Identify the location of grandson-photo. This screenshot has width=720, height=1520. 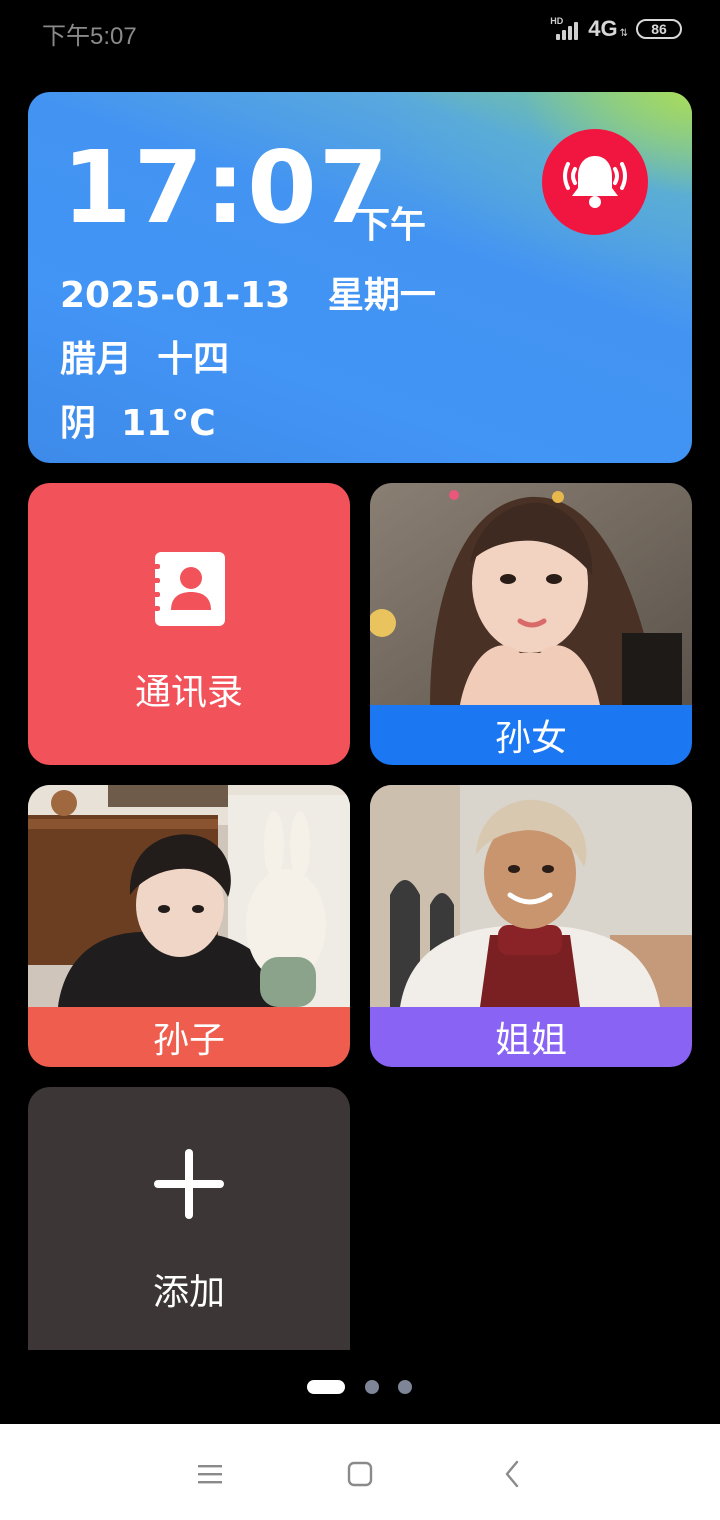
(189, 896).